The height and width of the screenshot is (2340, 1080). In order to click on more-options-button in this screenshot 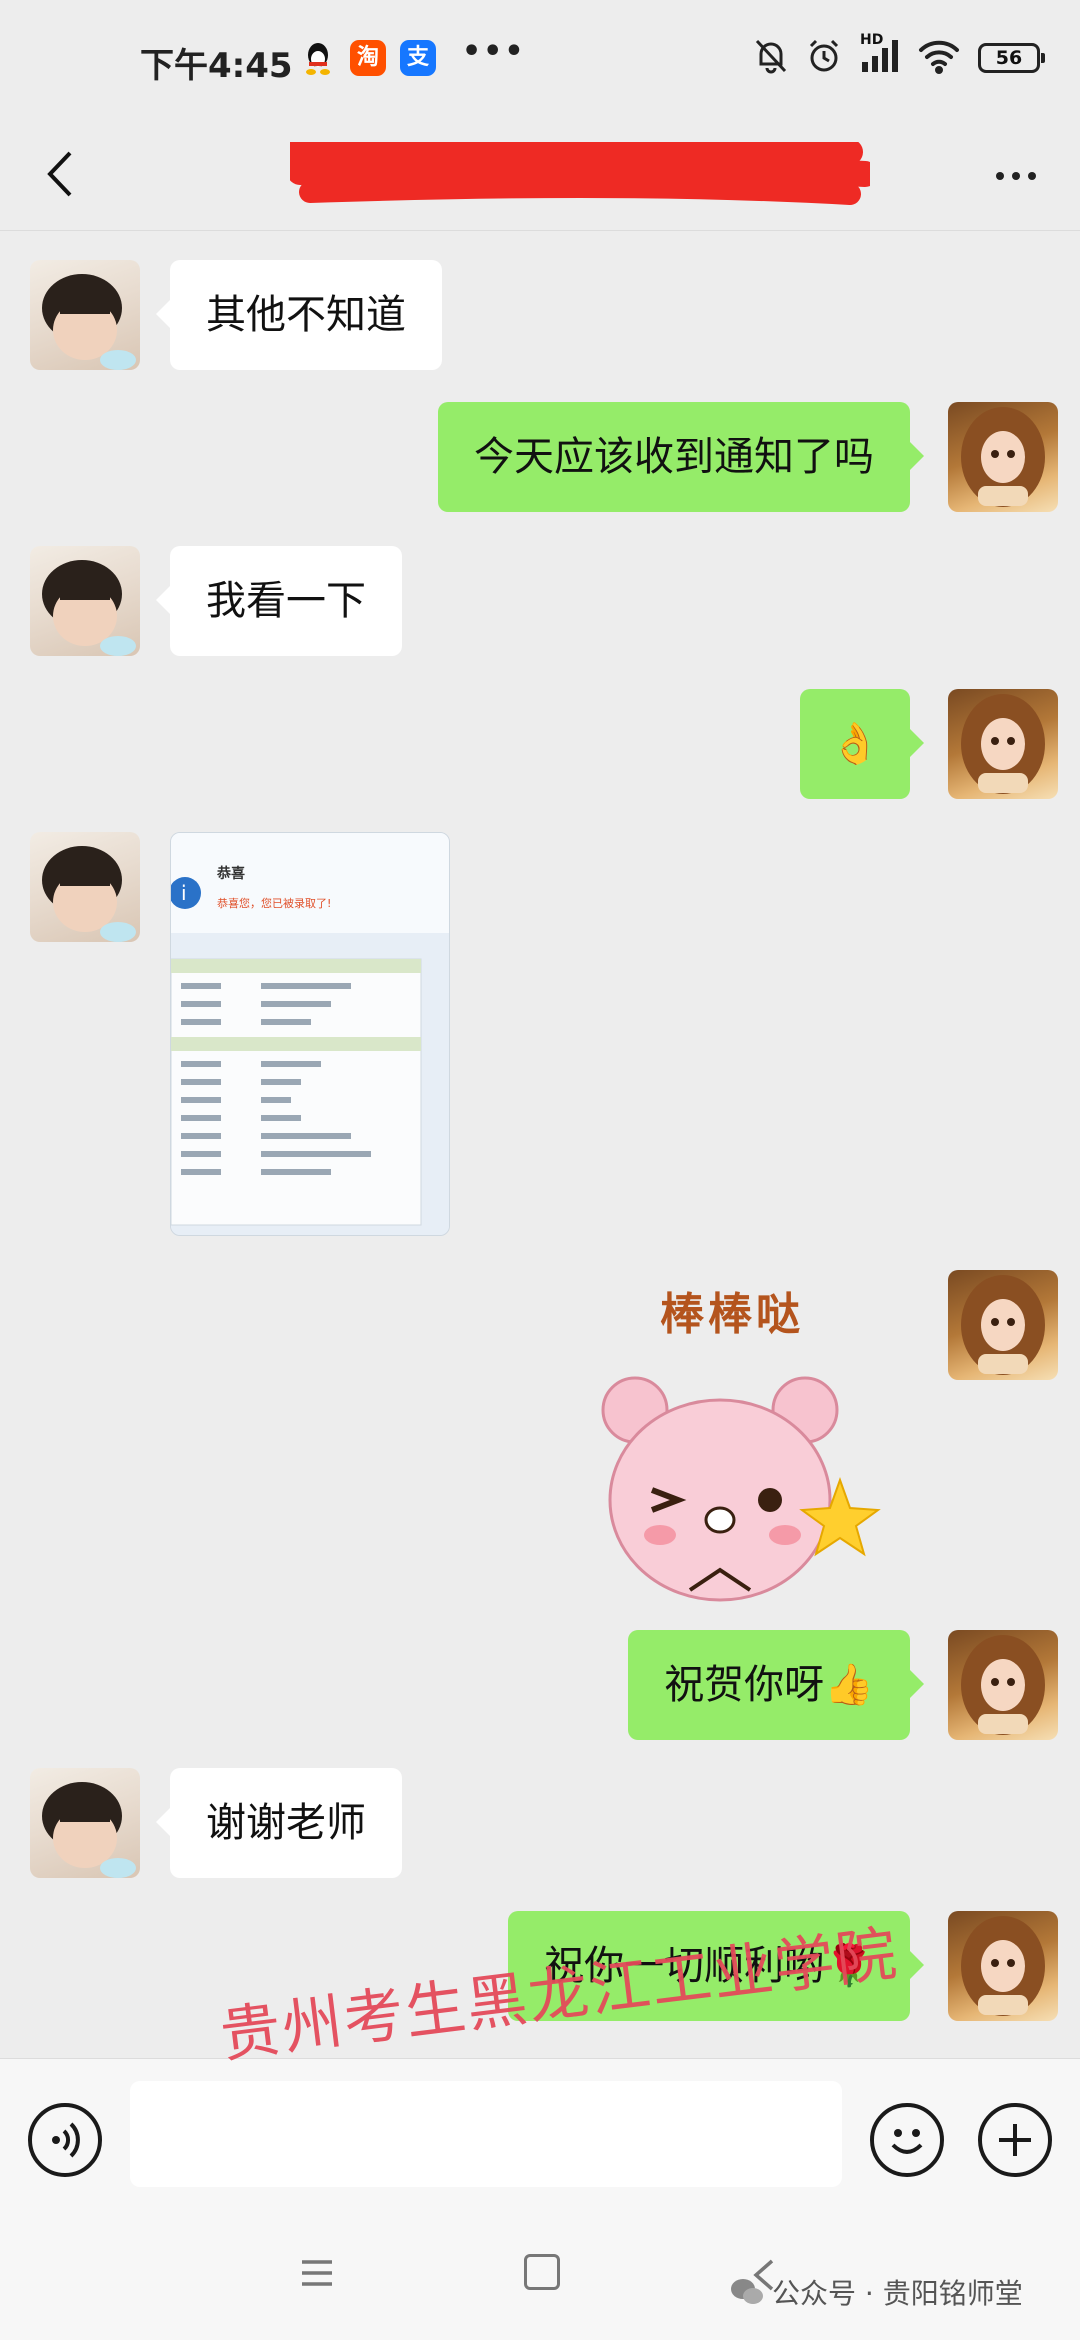, I will do `click(1016, 176)`.